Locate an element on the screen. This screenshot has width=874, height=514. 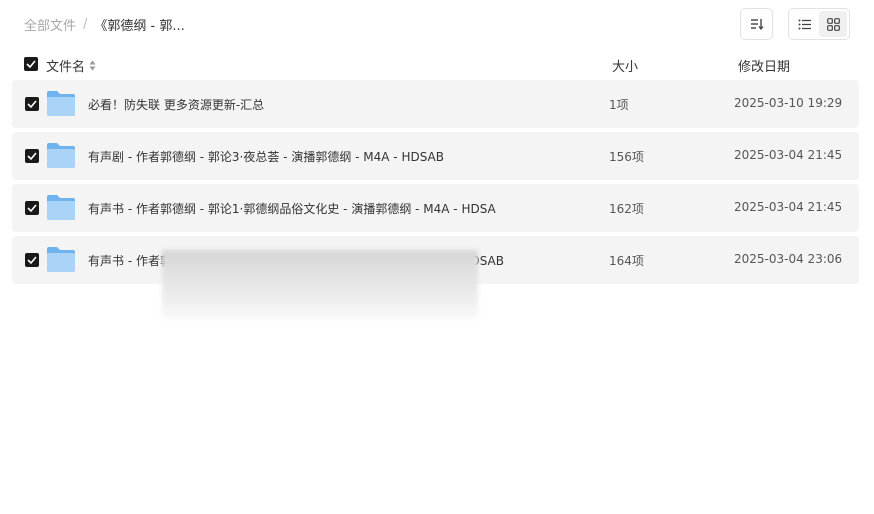
table-row: 必看！防失联 更多资源更新-汇总 1项 2025-03-10 19:29 is located at coordinates (435, 104).